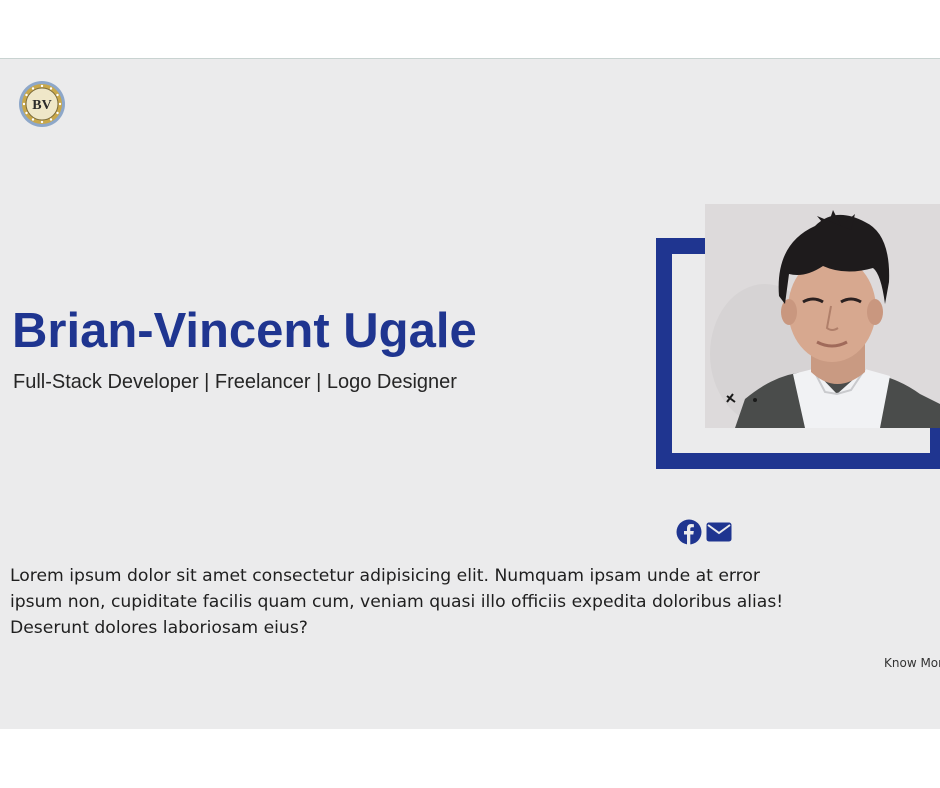 This screenshot has width=940, height=788. I want to click on envelope-icon, so click(719, 532).